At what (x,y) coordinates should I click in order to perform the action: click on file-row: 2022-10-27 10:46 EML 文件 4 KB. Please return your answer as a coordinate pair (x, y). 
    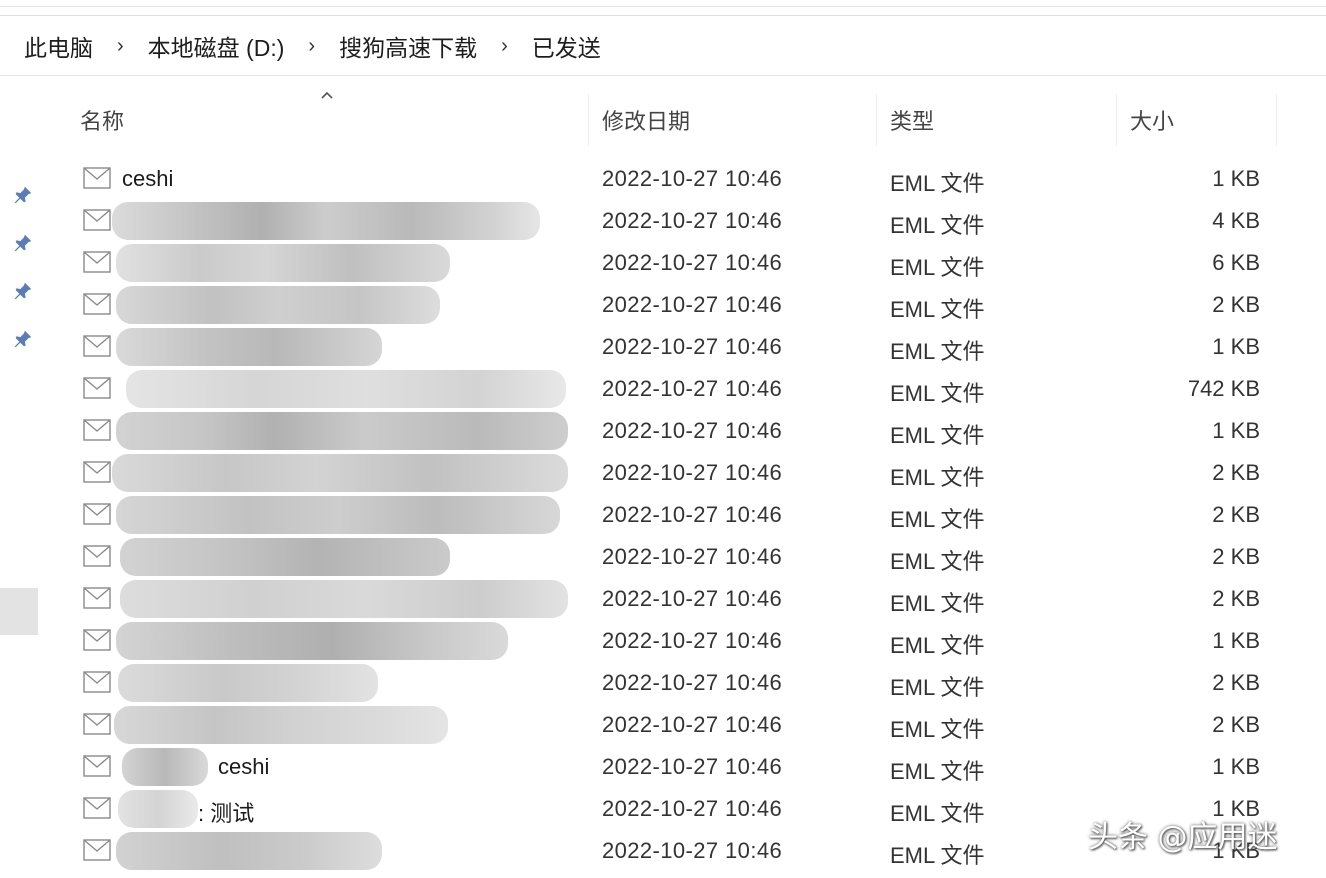
    Looking at the image, I should click on (663, 221).